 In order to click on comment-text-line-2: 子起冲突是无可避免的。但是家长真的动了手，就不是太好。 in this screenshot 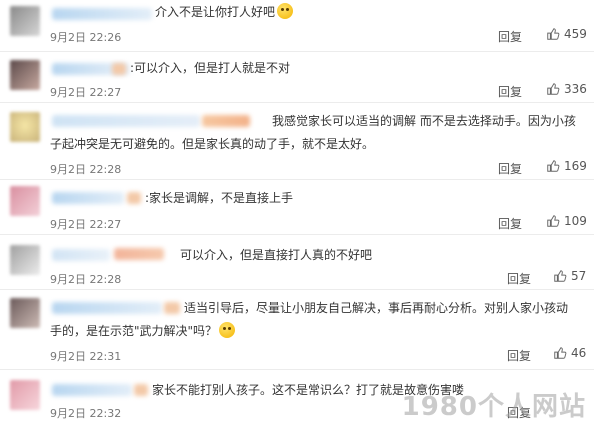, I will do `click(212, 144)`.